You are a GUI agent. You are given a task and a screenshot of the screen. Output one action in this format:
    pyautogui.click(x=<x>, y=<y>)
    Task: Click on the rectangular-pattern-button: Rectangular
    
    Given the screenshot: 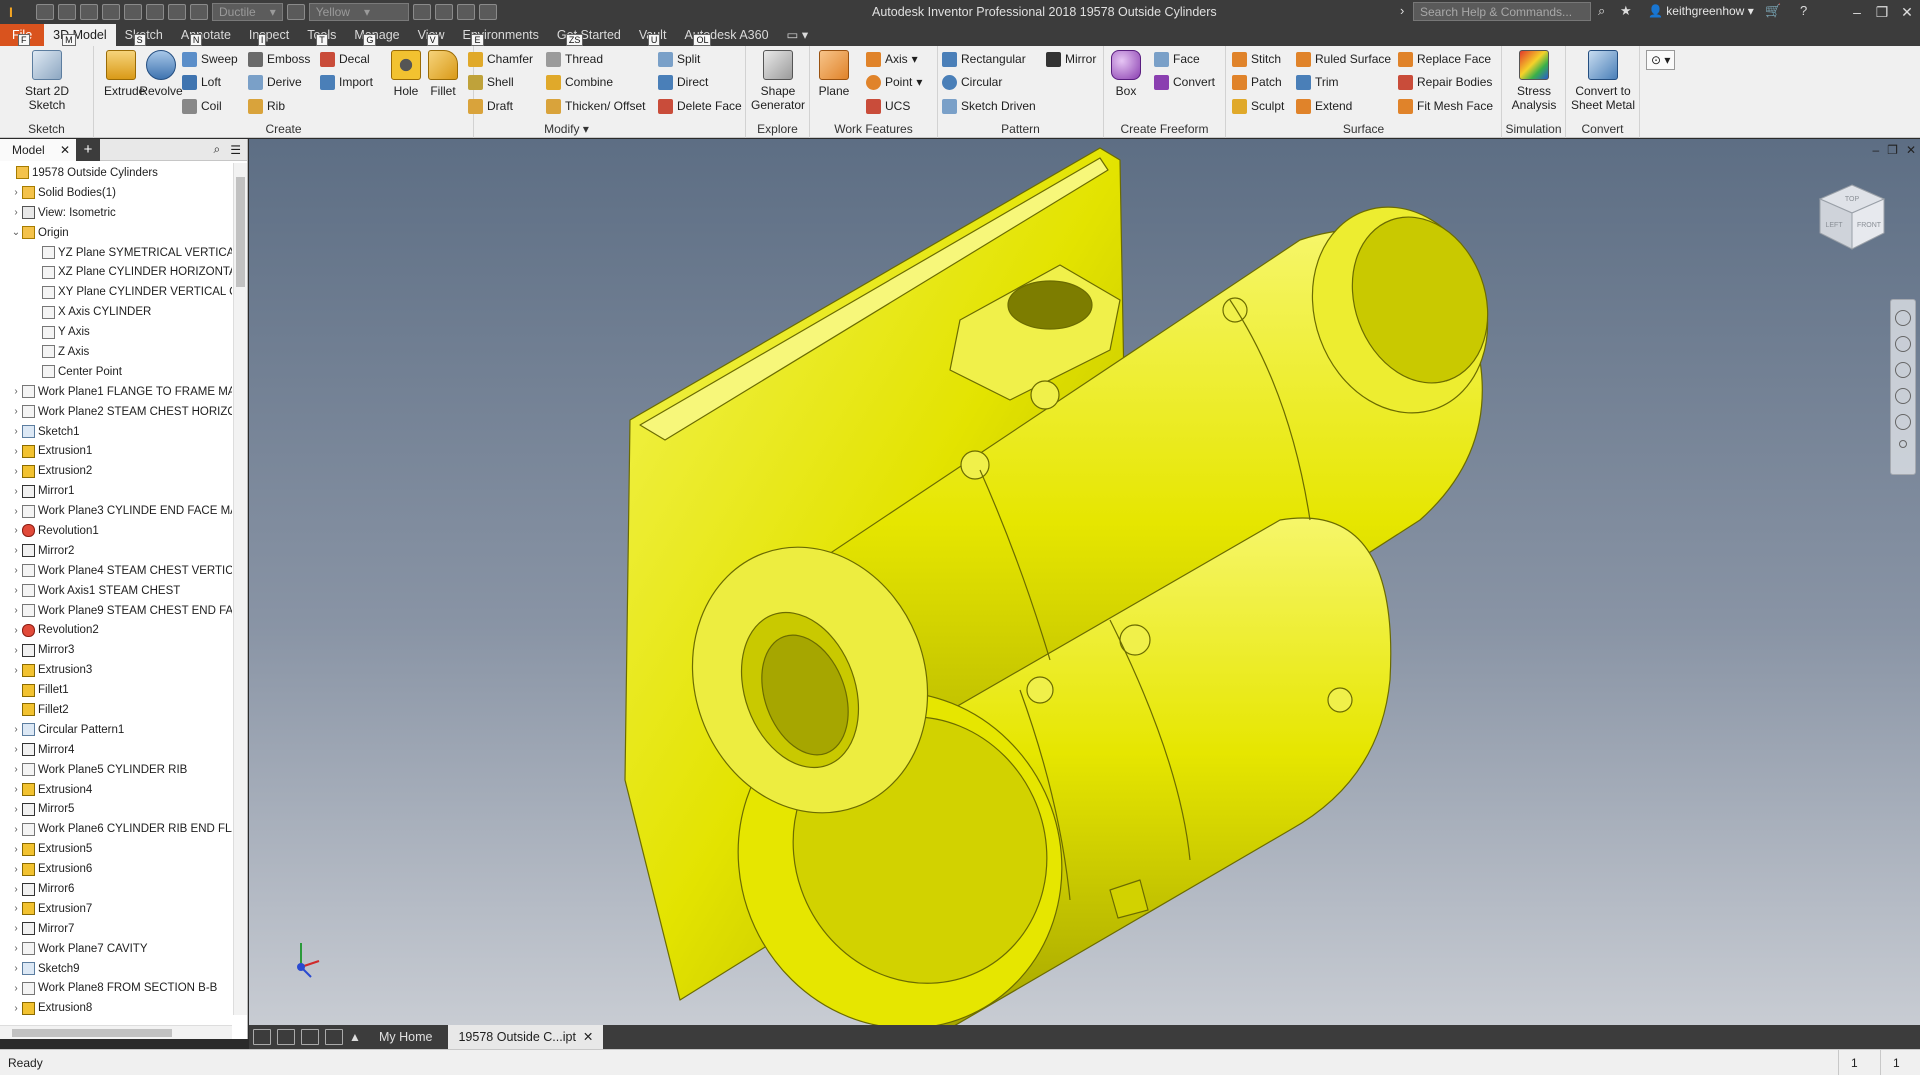 What is the action you would take?
    pyautogui.click(x=984, y=59)
    